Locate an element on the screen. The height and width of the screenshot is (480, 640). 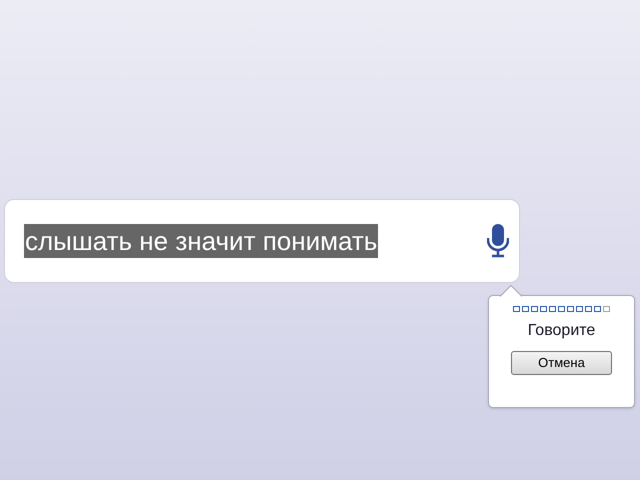
cancel-button: Отмена is located at coordinates (561, 363).